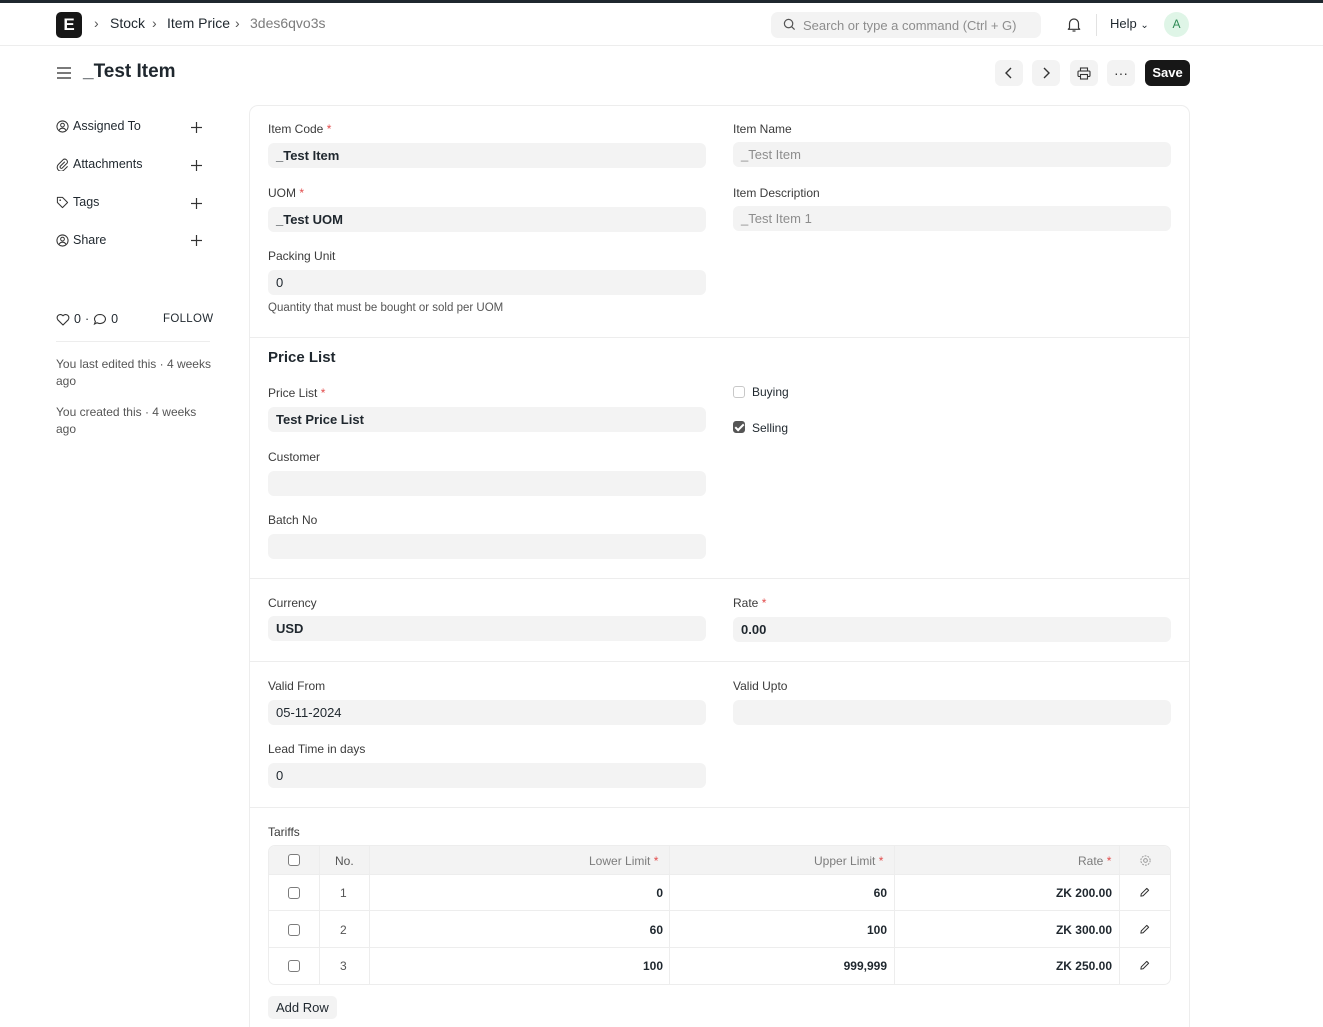 The width and height of the screenshot is (1323, 1027). I want to click on printer-icon, so click(1084, 73).